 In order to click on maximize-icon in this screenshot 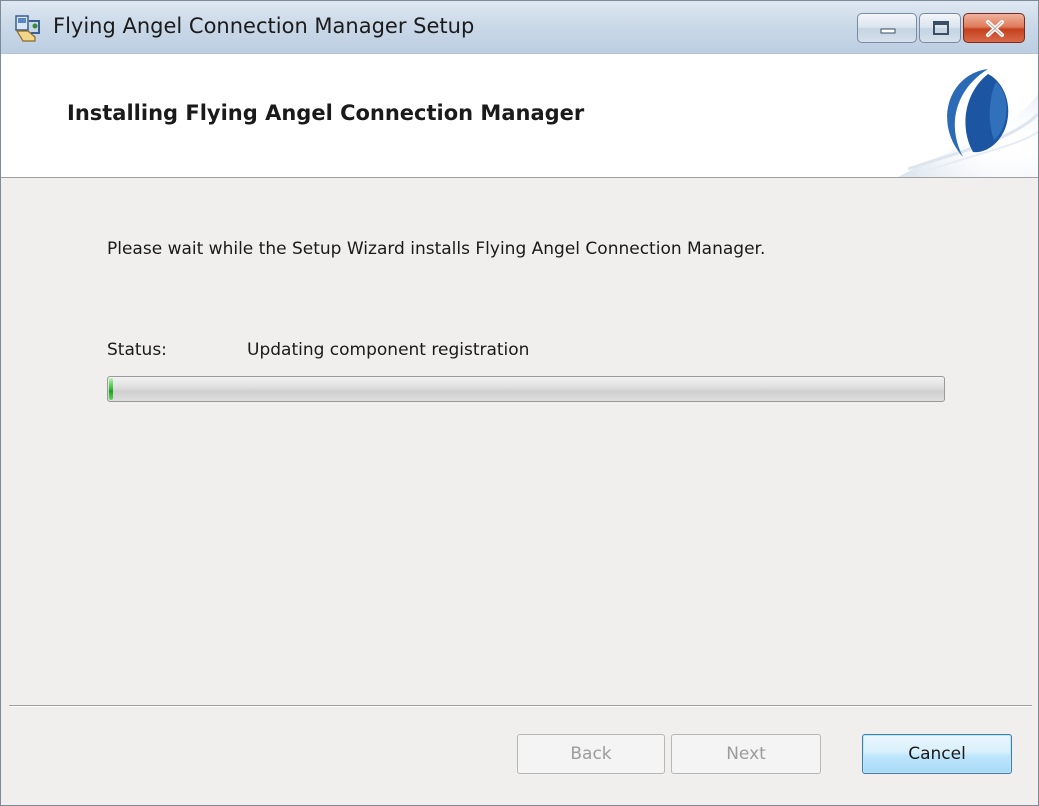, I will do `click(941, 28)`.